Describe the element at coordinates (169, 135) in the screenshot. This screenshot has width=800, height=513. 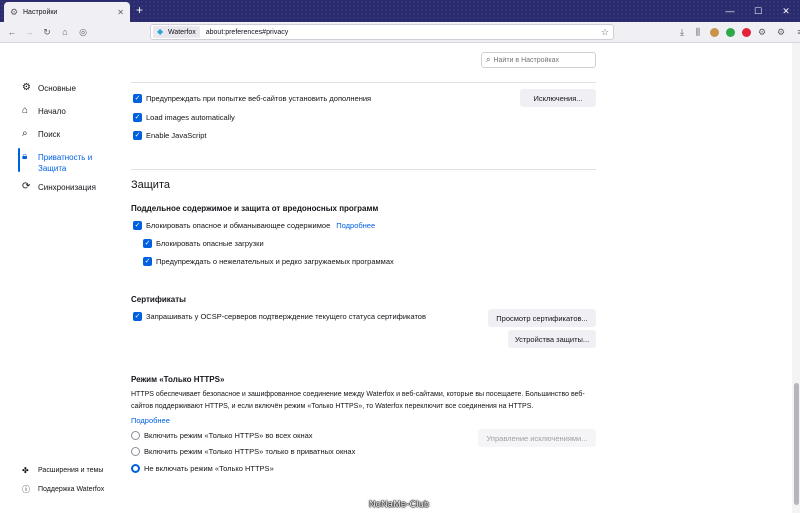
I see `enable-js-option: ✓ Enable JavaScript` at that location.